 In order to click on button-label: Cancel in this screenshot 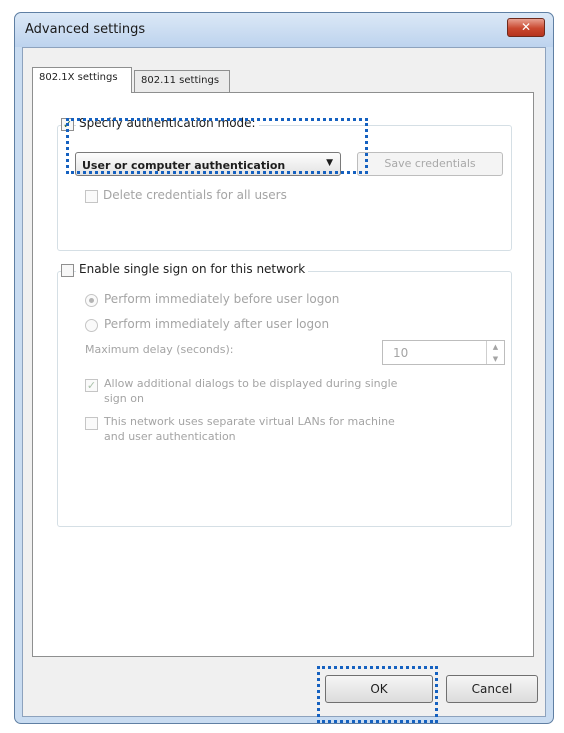, I will do `click(492, 689)`.